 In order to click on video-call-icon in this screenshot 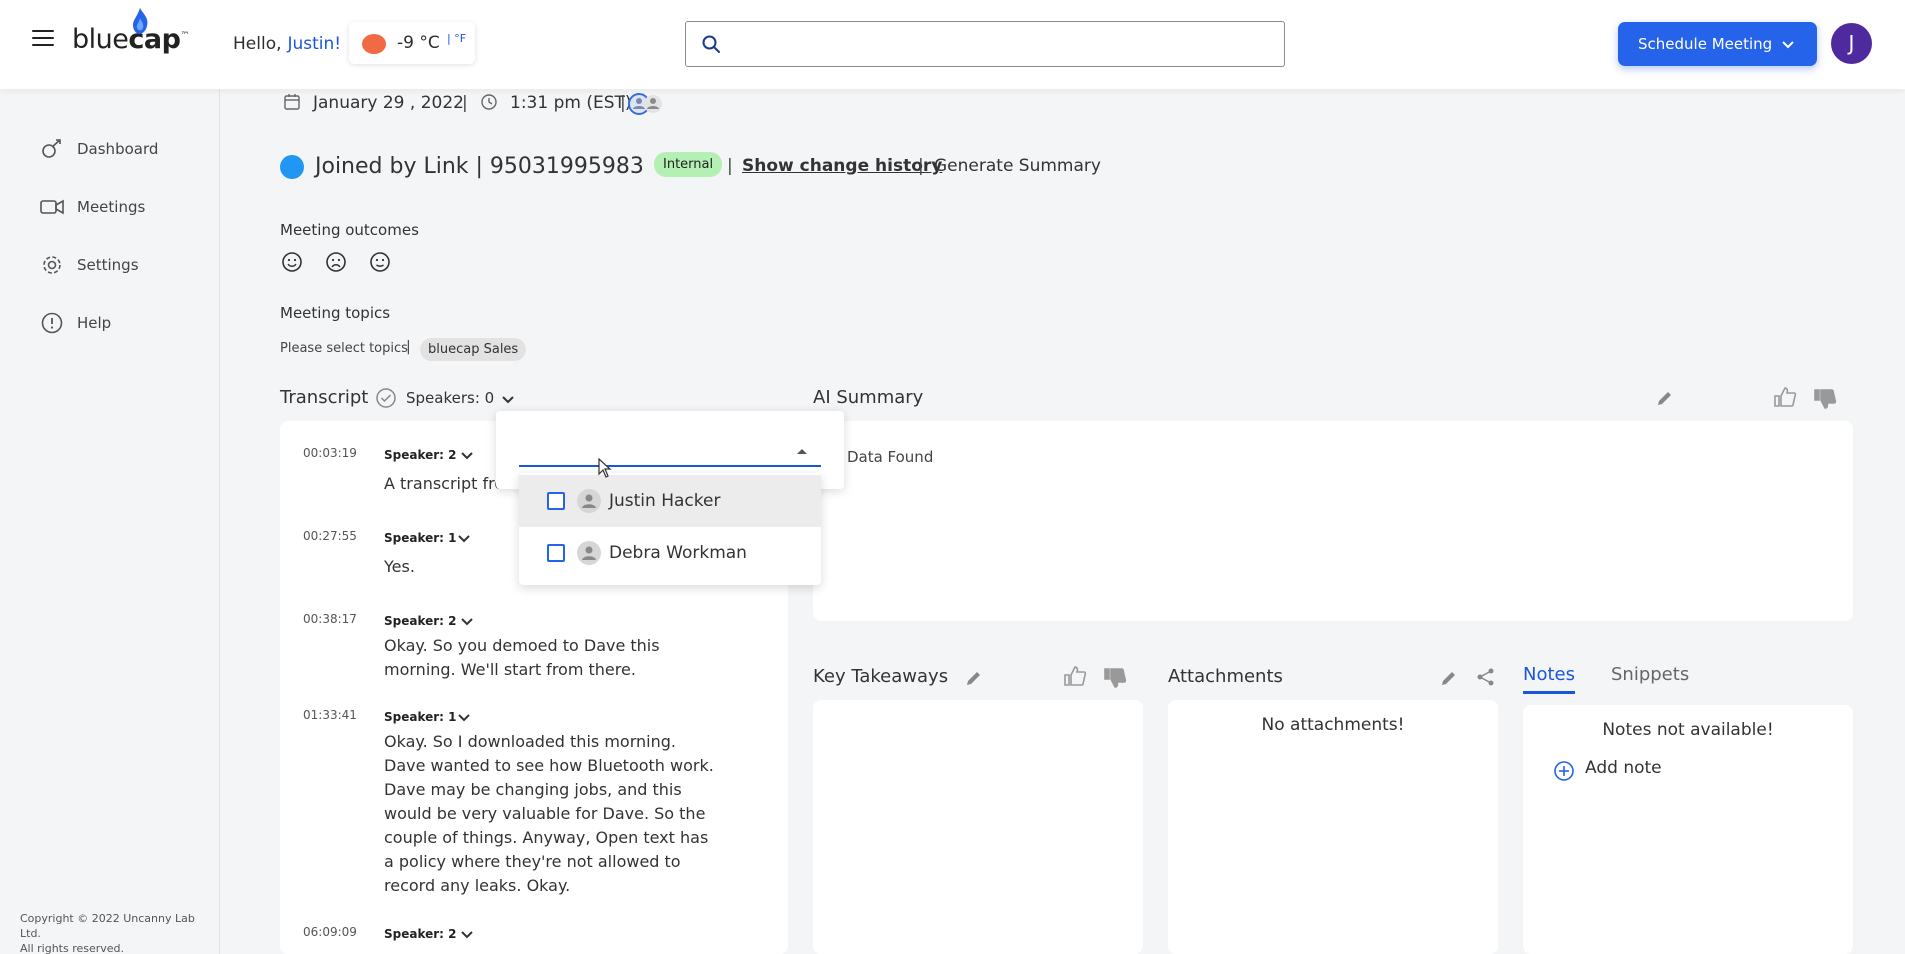, I will do `click(292, 167)`.